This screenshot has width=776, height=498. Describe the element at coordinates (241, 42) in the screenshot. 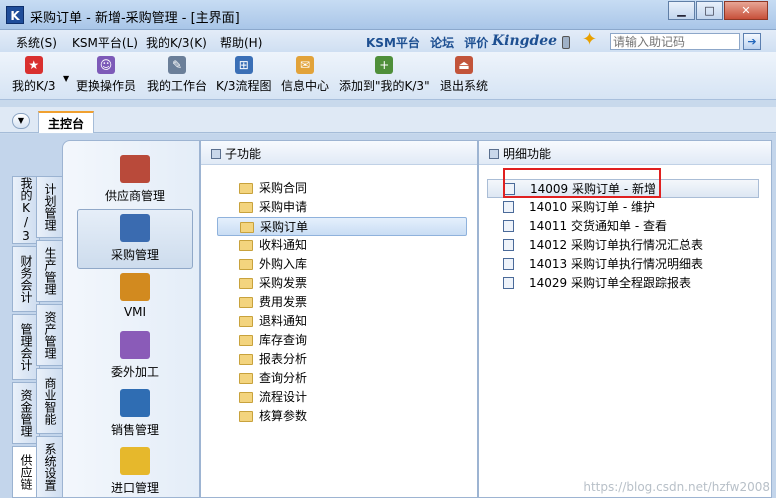

I see `menu-help: 帮助(H)` at that location.